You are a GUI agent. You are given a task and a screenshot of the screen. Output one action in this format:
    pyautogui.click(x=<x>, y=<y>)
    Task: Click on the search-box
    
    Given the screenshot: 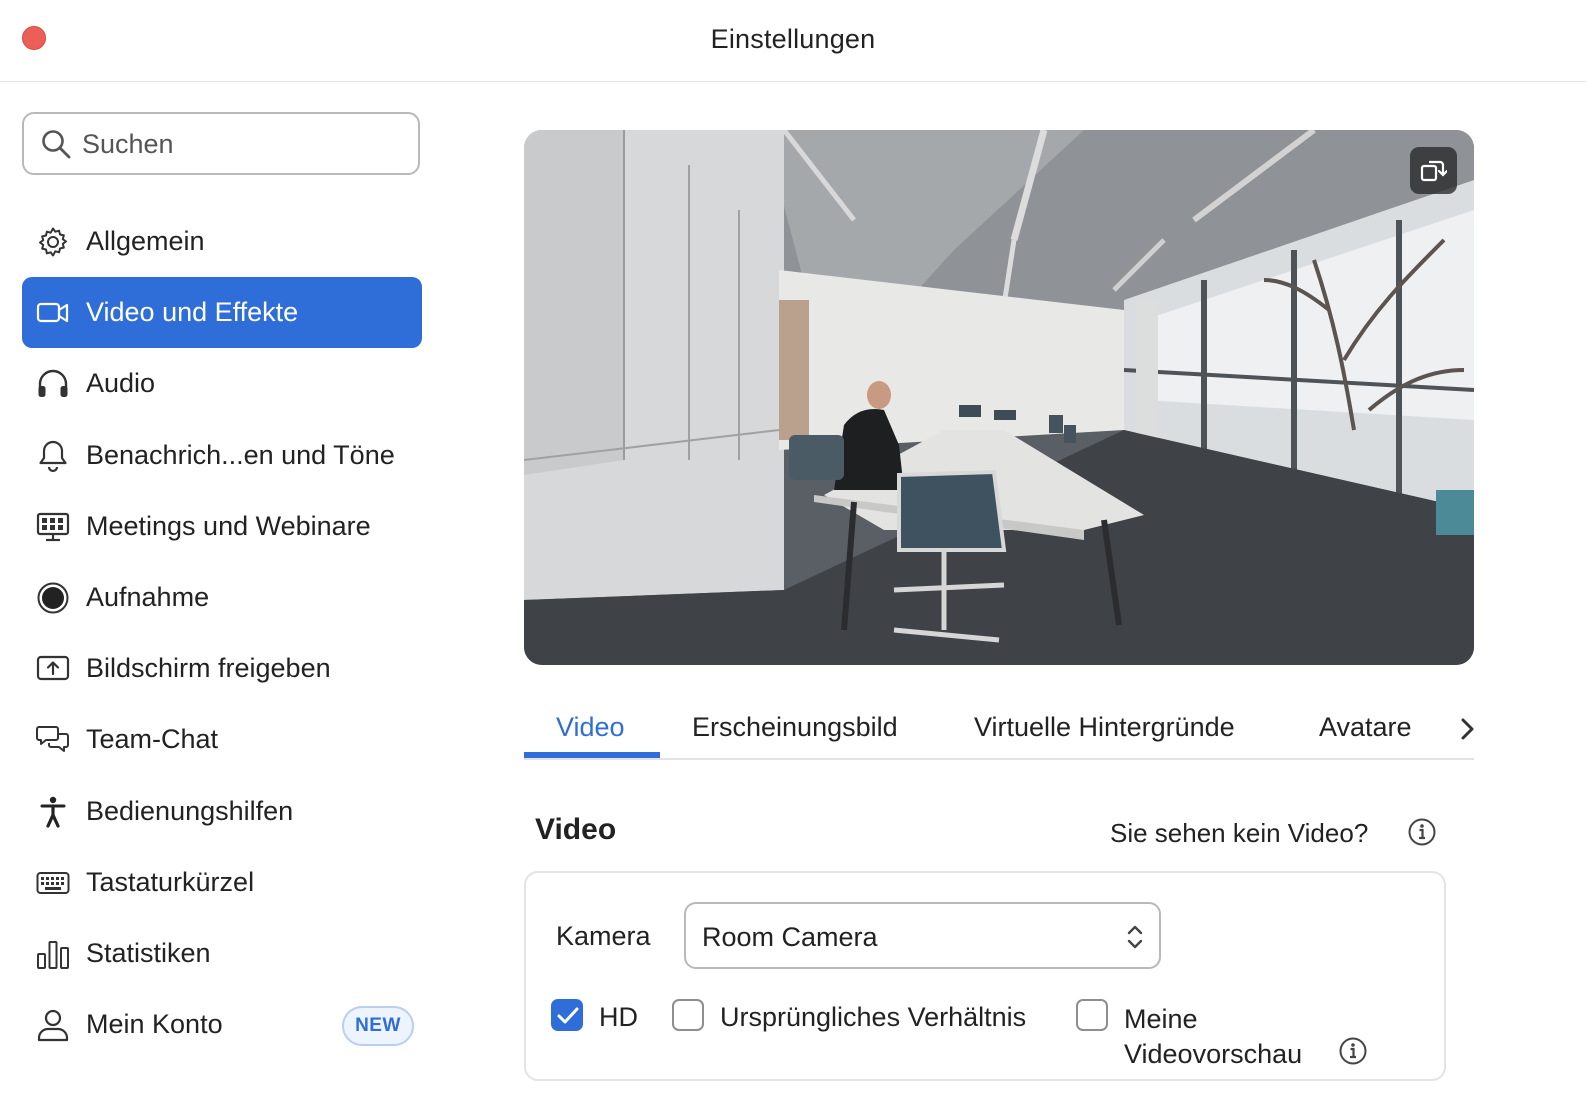 What is the action you would take?
    pyautogui.click(x=221, y=143)
    